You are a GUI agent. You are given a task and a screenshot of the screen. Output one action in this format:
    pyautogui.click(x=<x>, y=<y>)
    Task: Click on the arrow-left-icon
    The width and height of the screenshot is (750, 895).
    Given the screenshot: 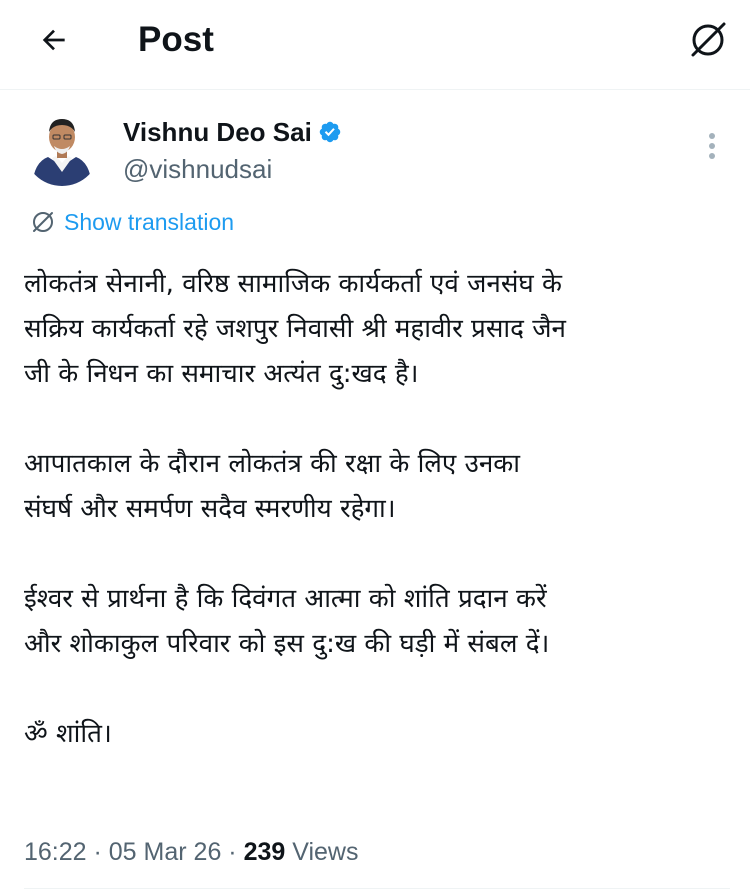 What is the action you would take?
    pyautogui.click(x=53, y=40)
    